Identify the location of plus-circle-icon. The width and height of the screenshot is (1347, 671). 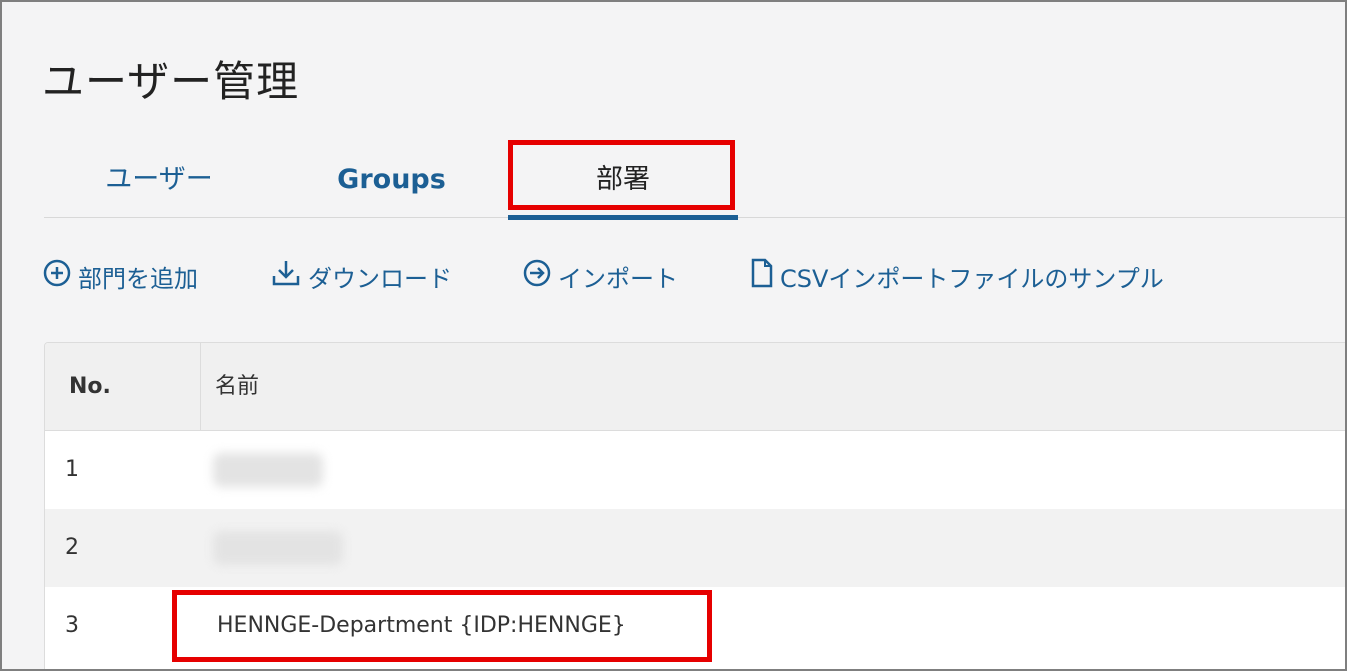
(57, 276).